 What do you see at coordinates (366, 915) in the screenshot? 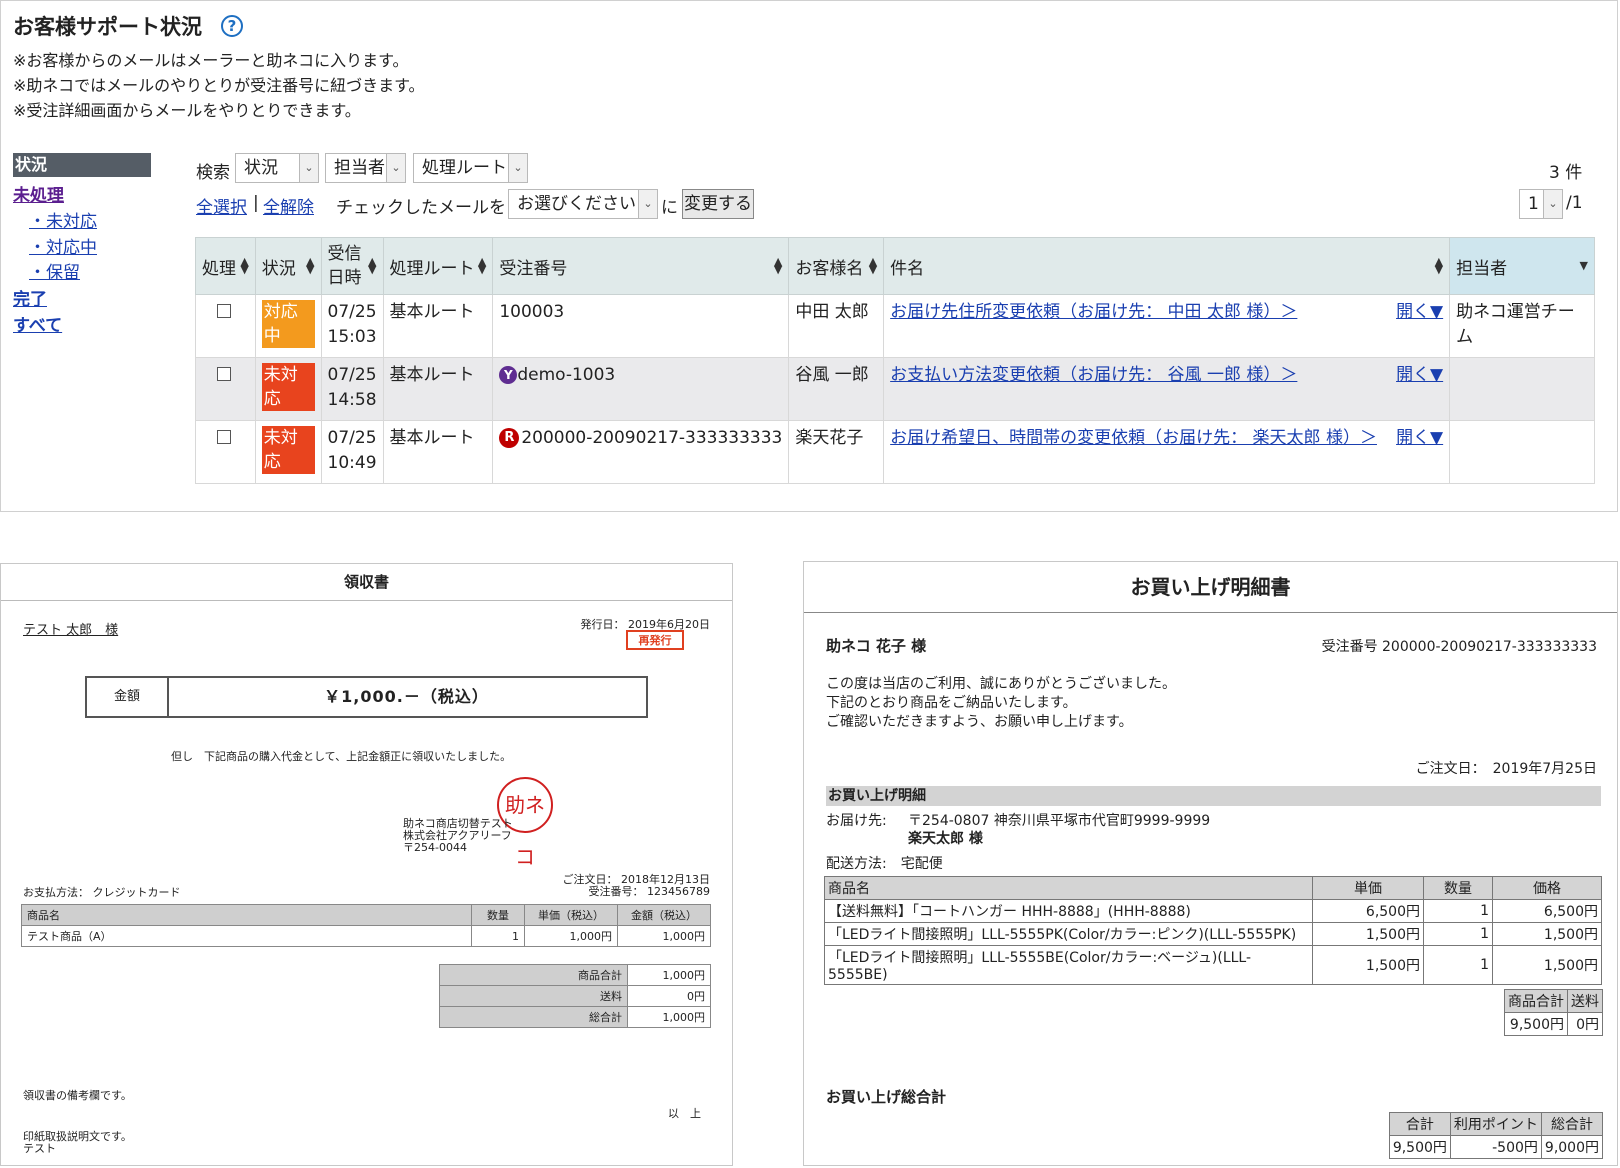
I see `table-header-row: 商品名 数量 単価（税込） 金額（税込）` at bounding box center [366, 915].